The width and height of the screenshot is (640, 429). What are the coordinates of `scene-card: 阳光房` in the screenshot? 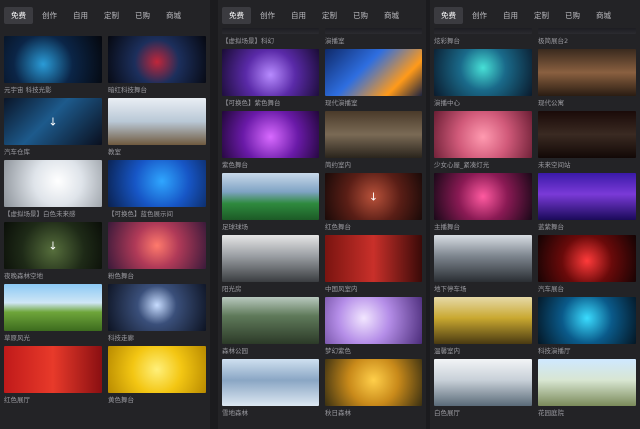 It's located at (270, 266).